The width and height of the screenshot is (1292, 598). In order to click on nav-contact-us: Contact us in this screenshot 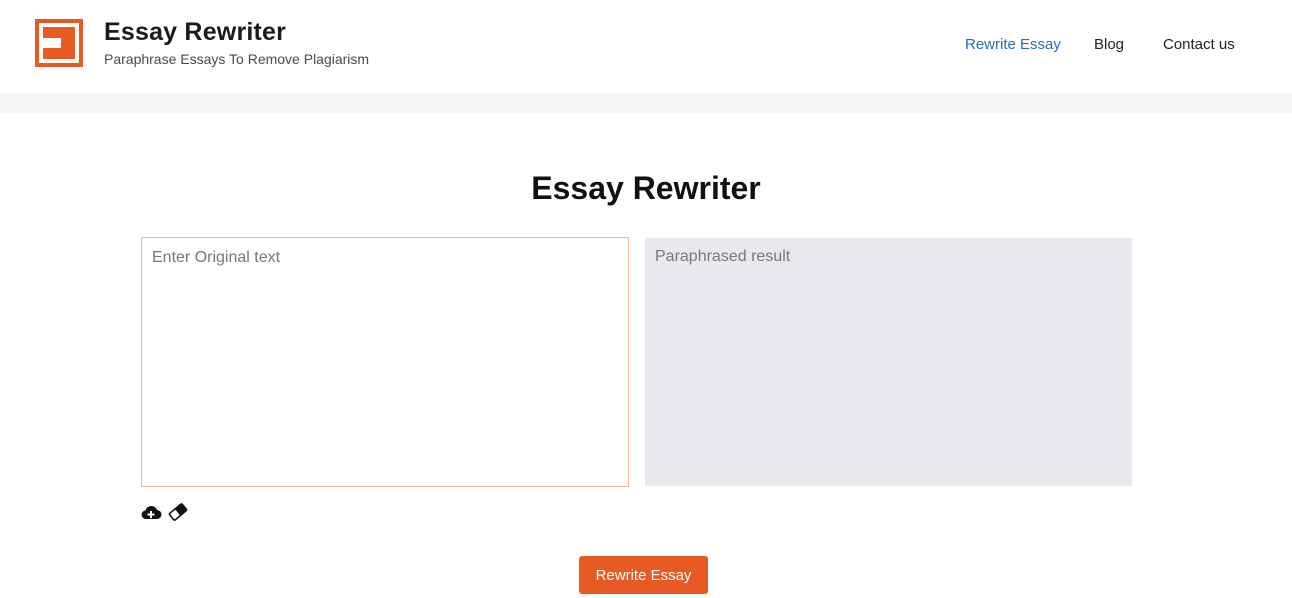, I will do `click(1199, 44)`.